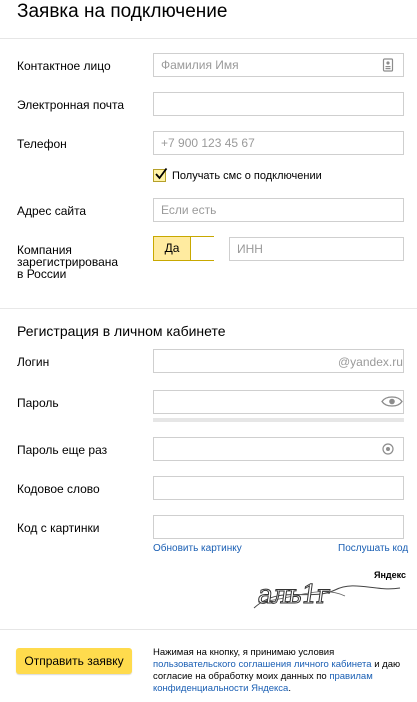 Image resolution: width=417 pixels, height=702 pixels. Describe the element at coordinates (278, 210) in the screenshot. I see `site-input` at that location.